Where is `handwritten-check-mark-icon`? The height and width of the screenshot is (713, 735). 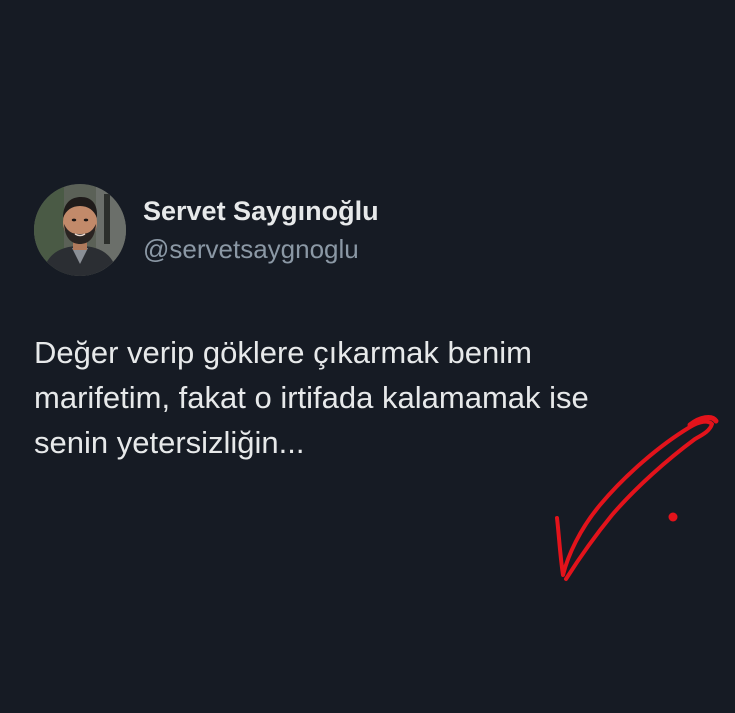
handwritten-check-mark-icon is located at coordinates (637, 498).